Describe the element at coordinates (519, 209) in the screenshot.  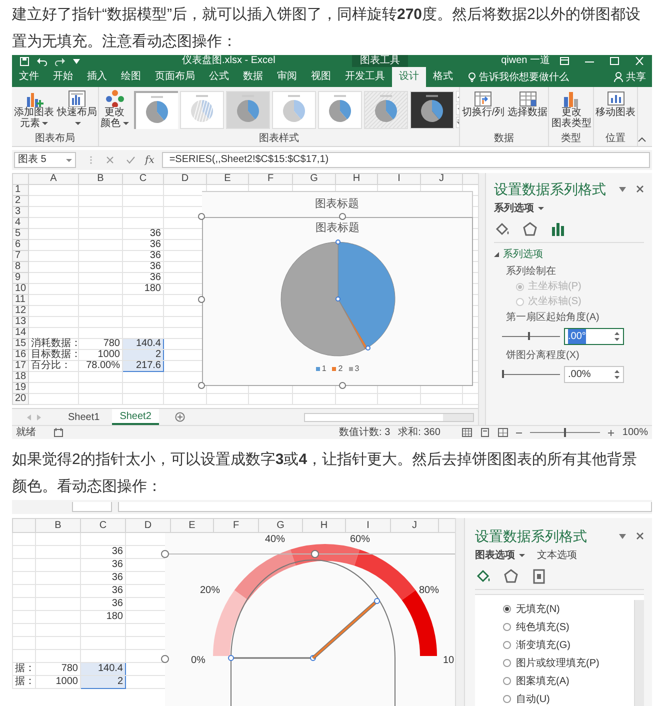
I see `pane-menu-tab: 系列选项` at that location.